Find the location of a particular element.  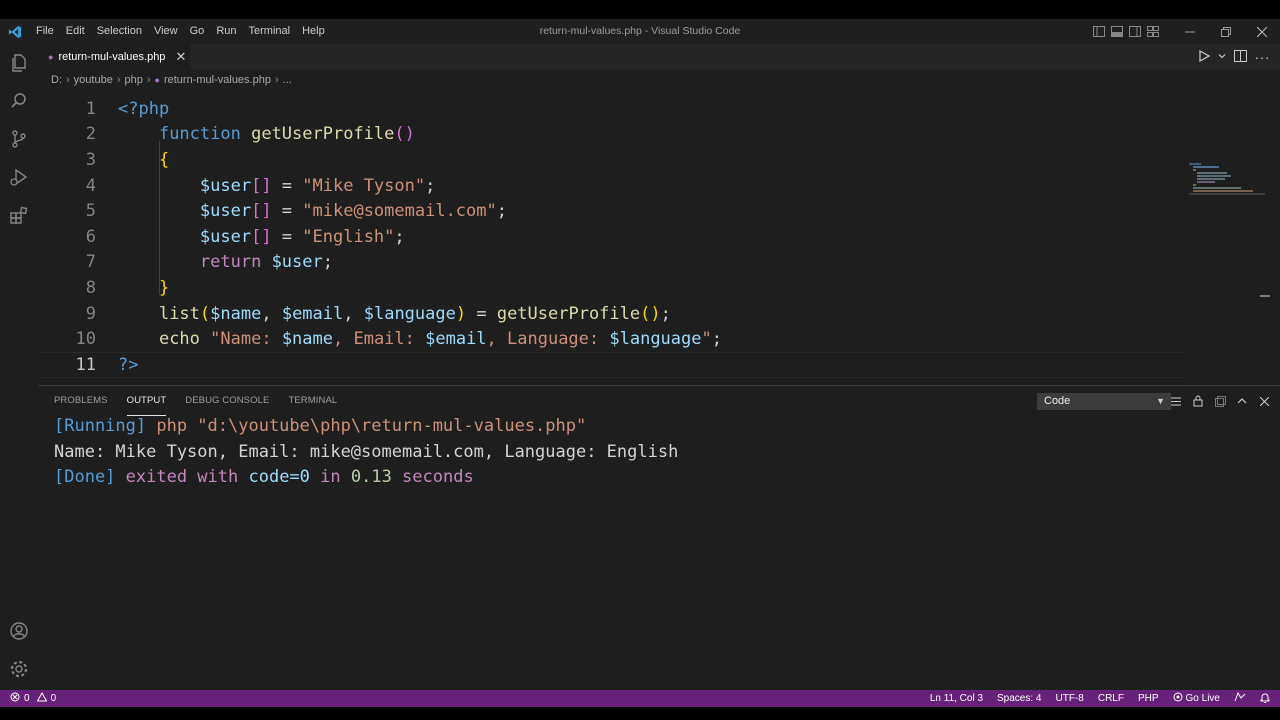

code-token: list is located at coordinates (179, 313).